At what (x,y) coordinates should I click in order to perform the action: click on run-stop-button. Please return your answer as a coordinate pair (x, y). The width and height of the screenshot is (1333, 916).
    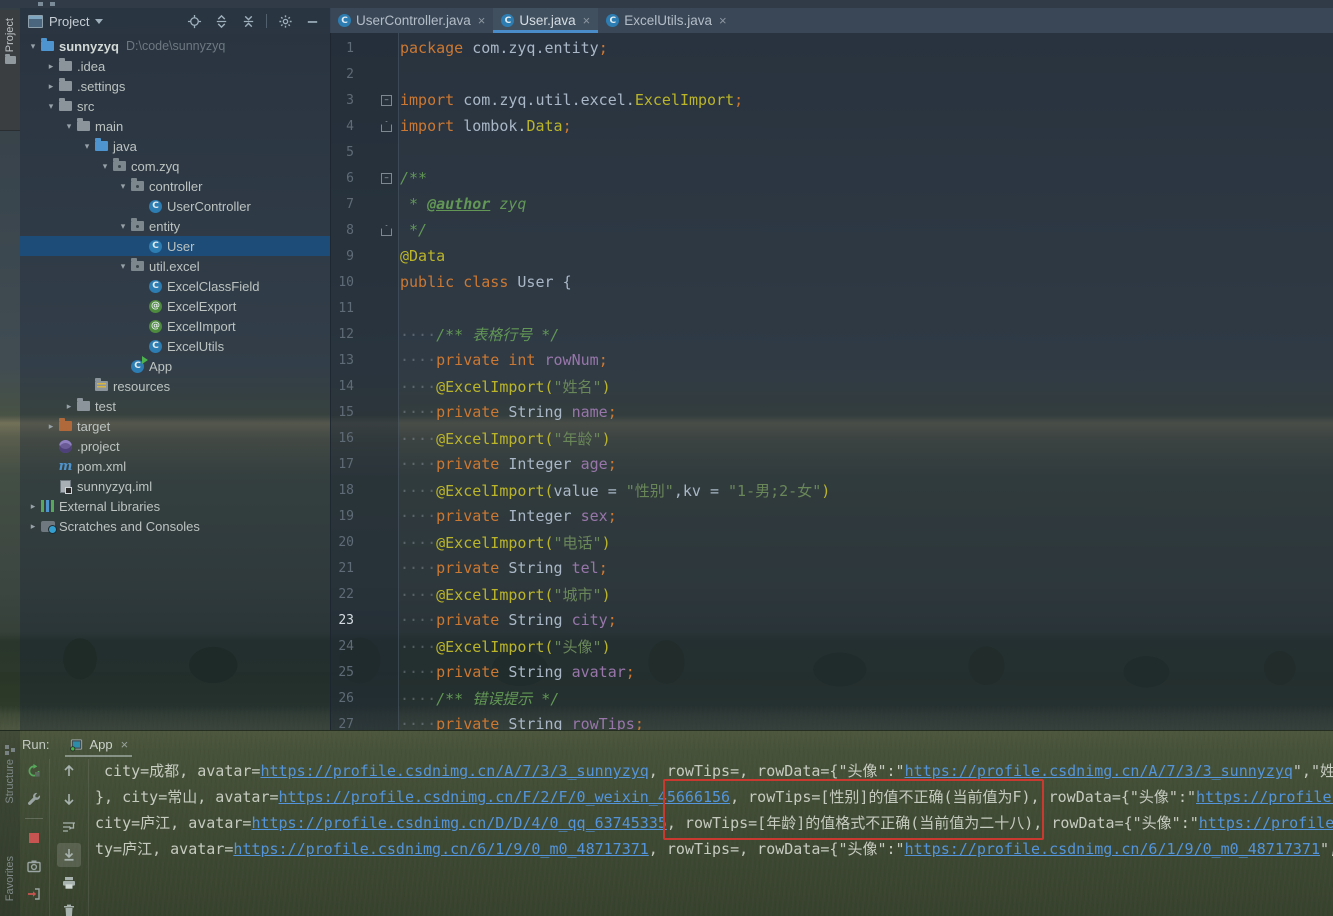
    Looking at the image, I should click on (34, 838).